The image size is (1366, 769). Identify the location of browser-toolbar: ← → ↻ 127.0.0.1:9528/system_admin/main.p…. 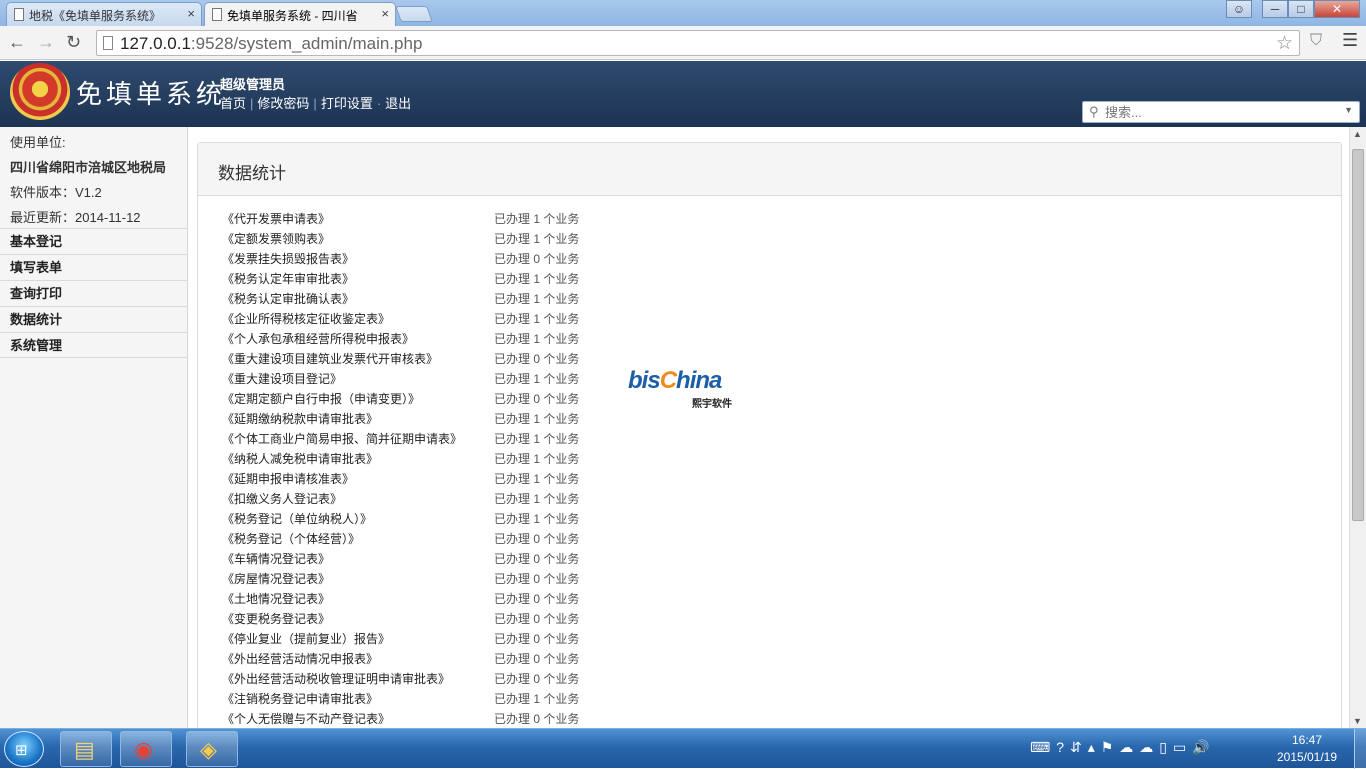
(683, 43).